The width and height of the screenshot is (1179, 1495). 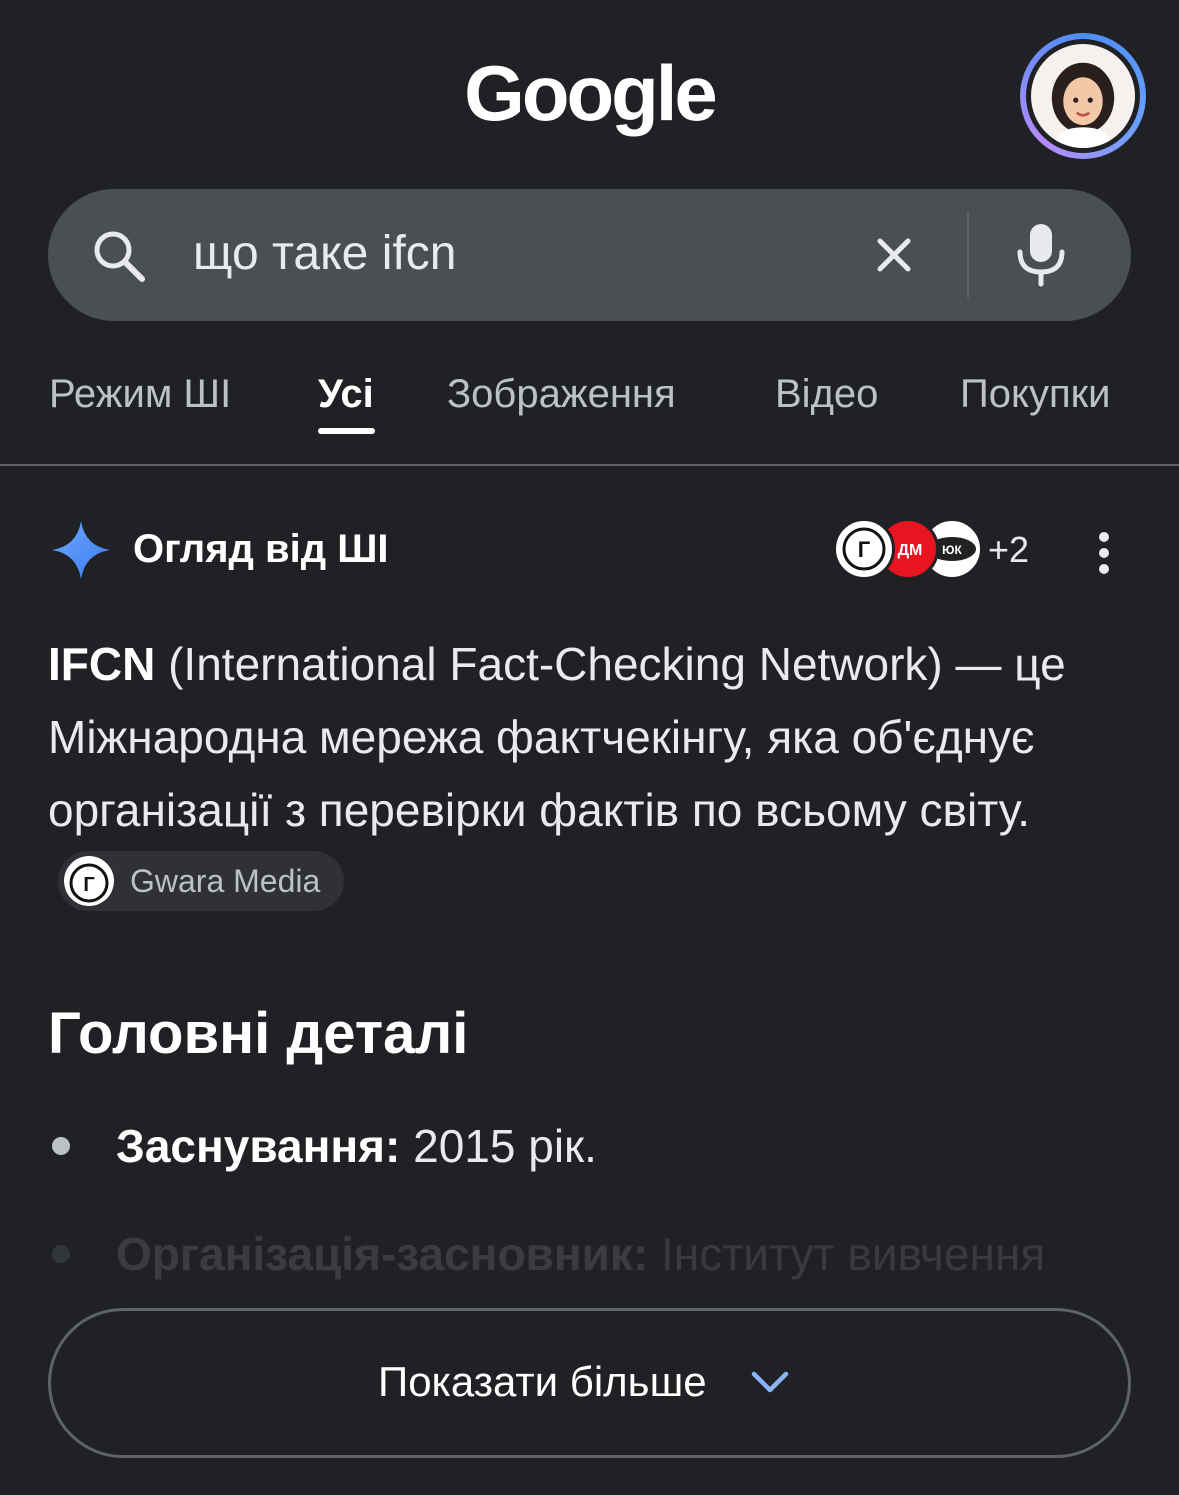 I want to click on key-details-heading: Головні деталі, so click(x=258, y=1033).